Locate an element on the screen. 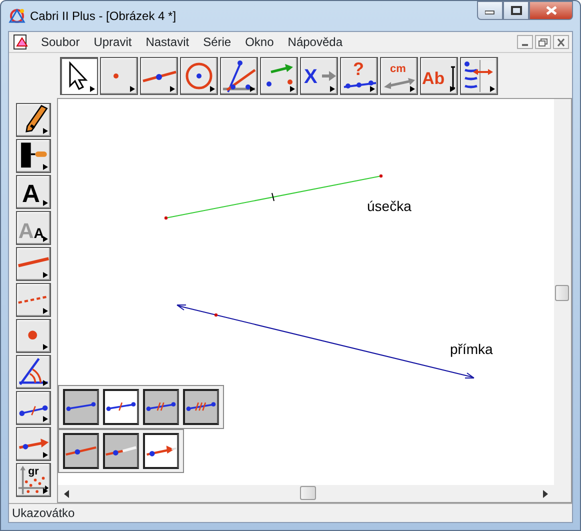  color-tool-button is located at coordinates (33, 120).